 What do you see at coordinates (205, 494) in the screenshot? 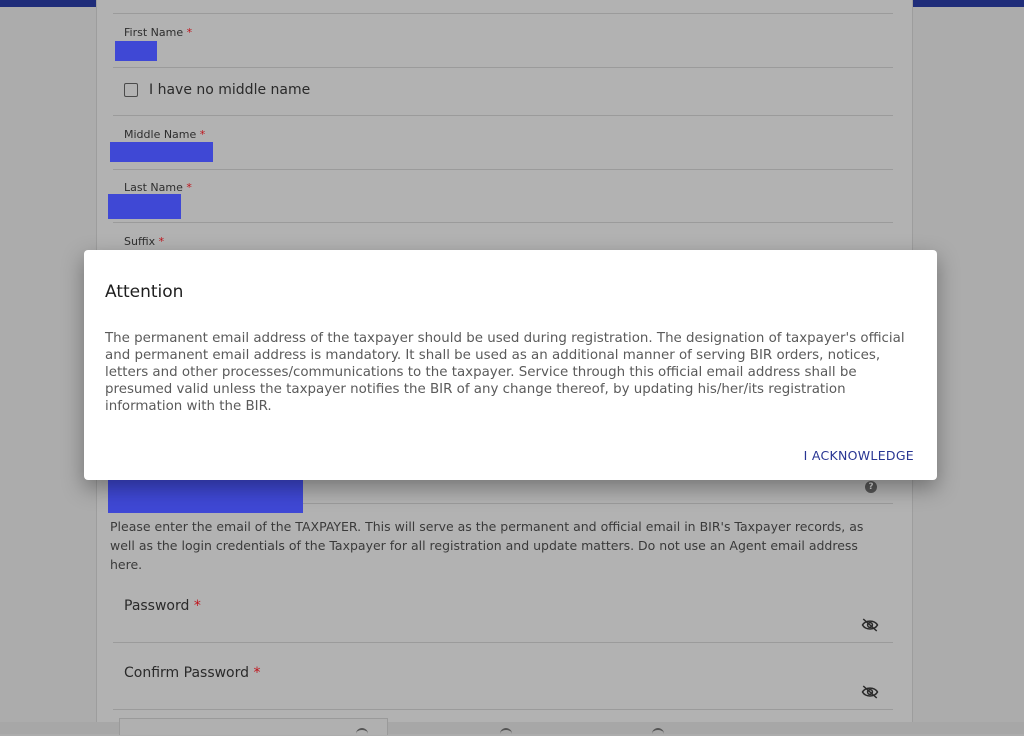
I see `email-input` at bounding box center [205, 494].